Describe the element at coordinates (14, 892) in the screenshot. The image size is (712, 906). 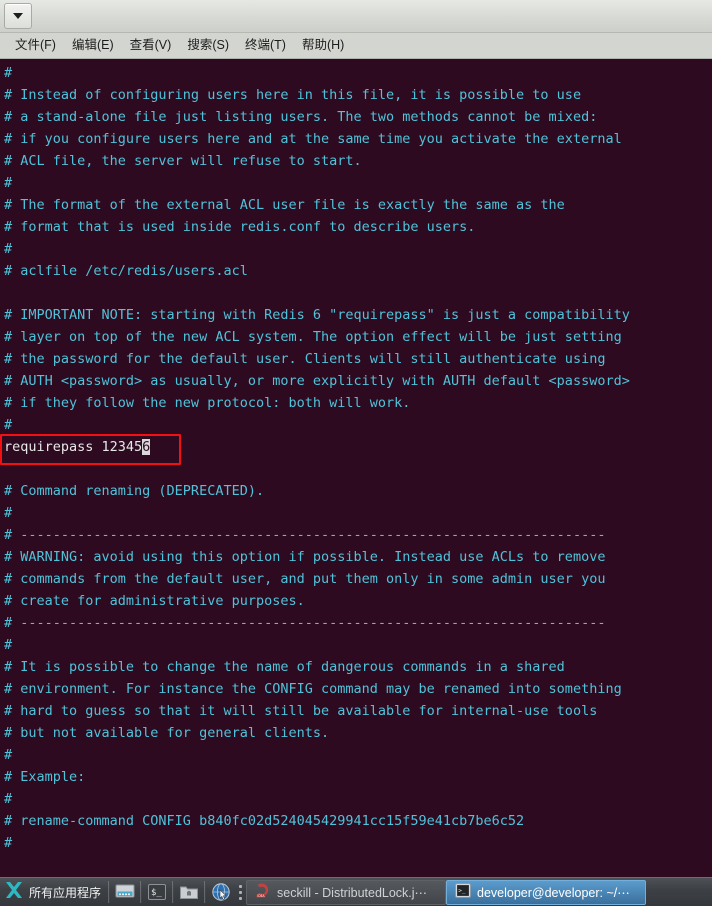
I see `applications-logo-icon` at that location.